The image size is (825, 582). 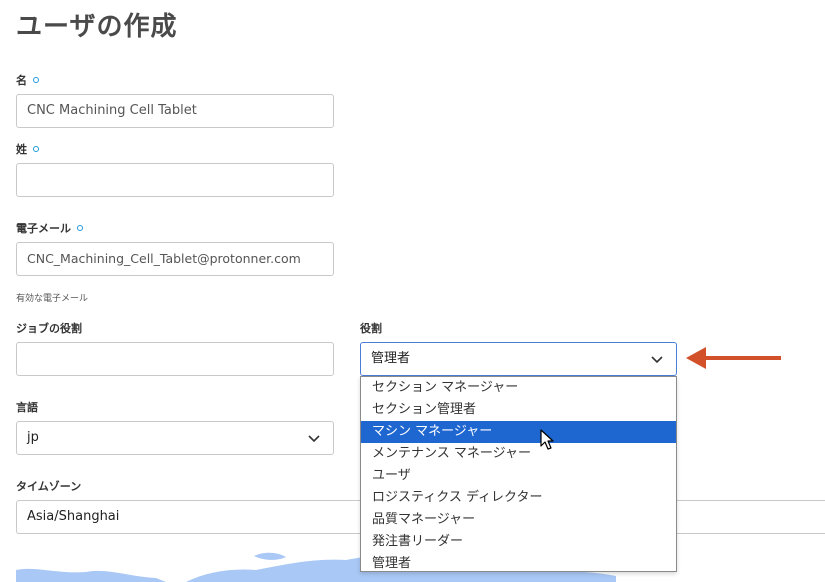 I want to click on role-option: 品質マネージャー, so click(x=518, y=520).